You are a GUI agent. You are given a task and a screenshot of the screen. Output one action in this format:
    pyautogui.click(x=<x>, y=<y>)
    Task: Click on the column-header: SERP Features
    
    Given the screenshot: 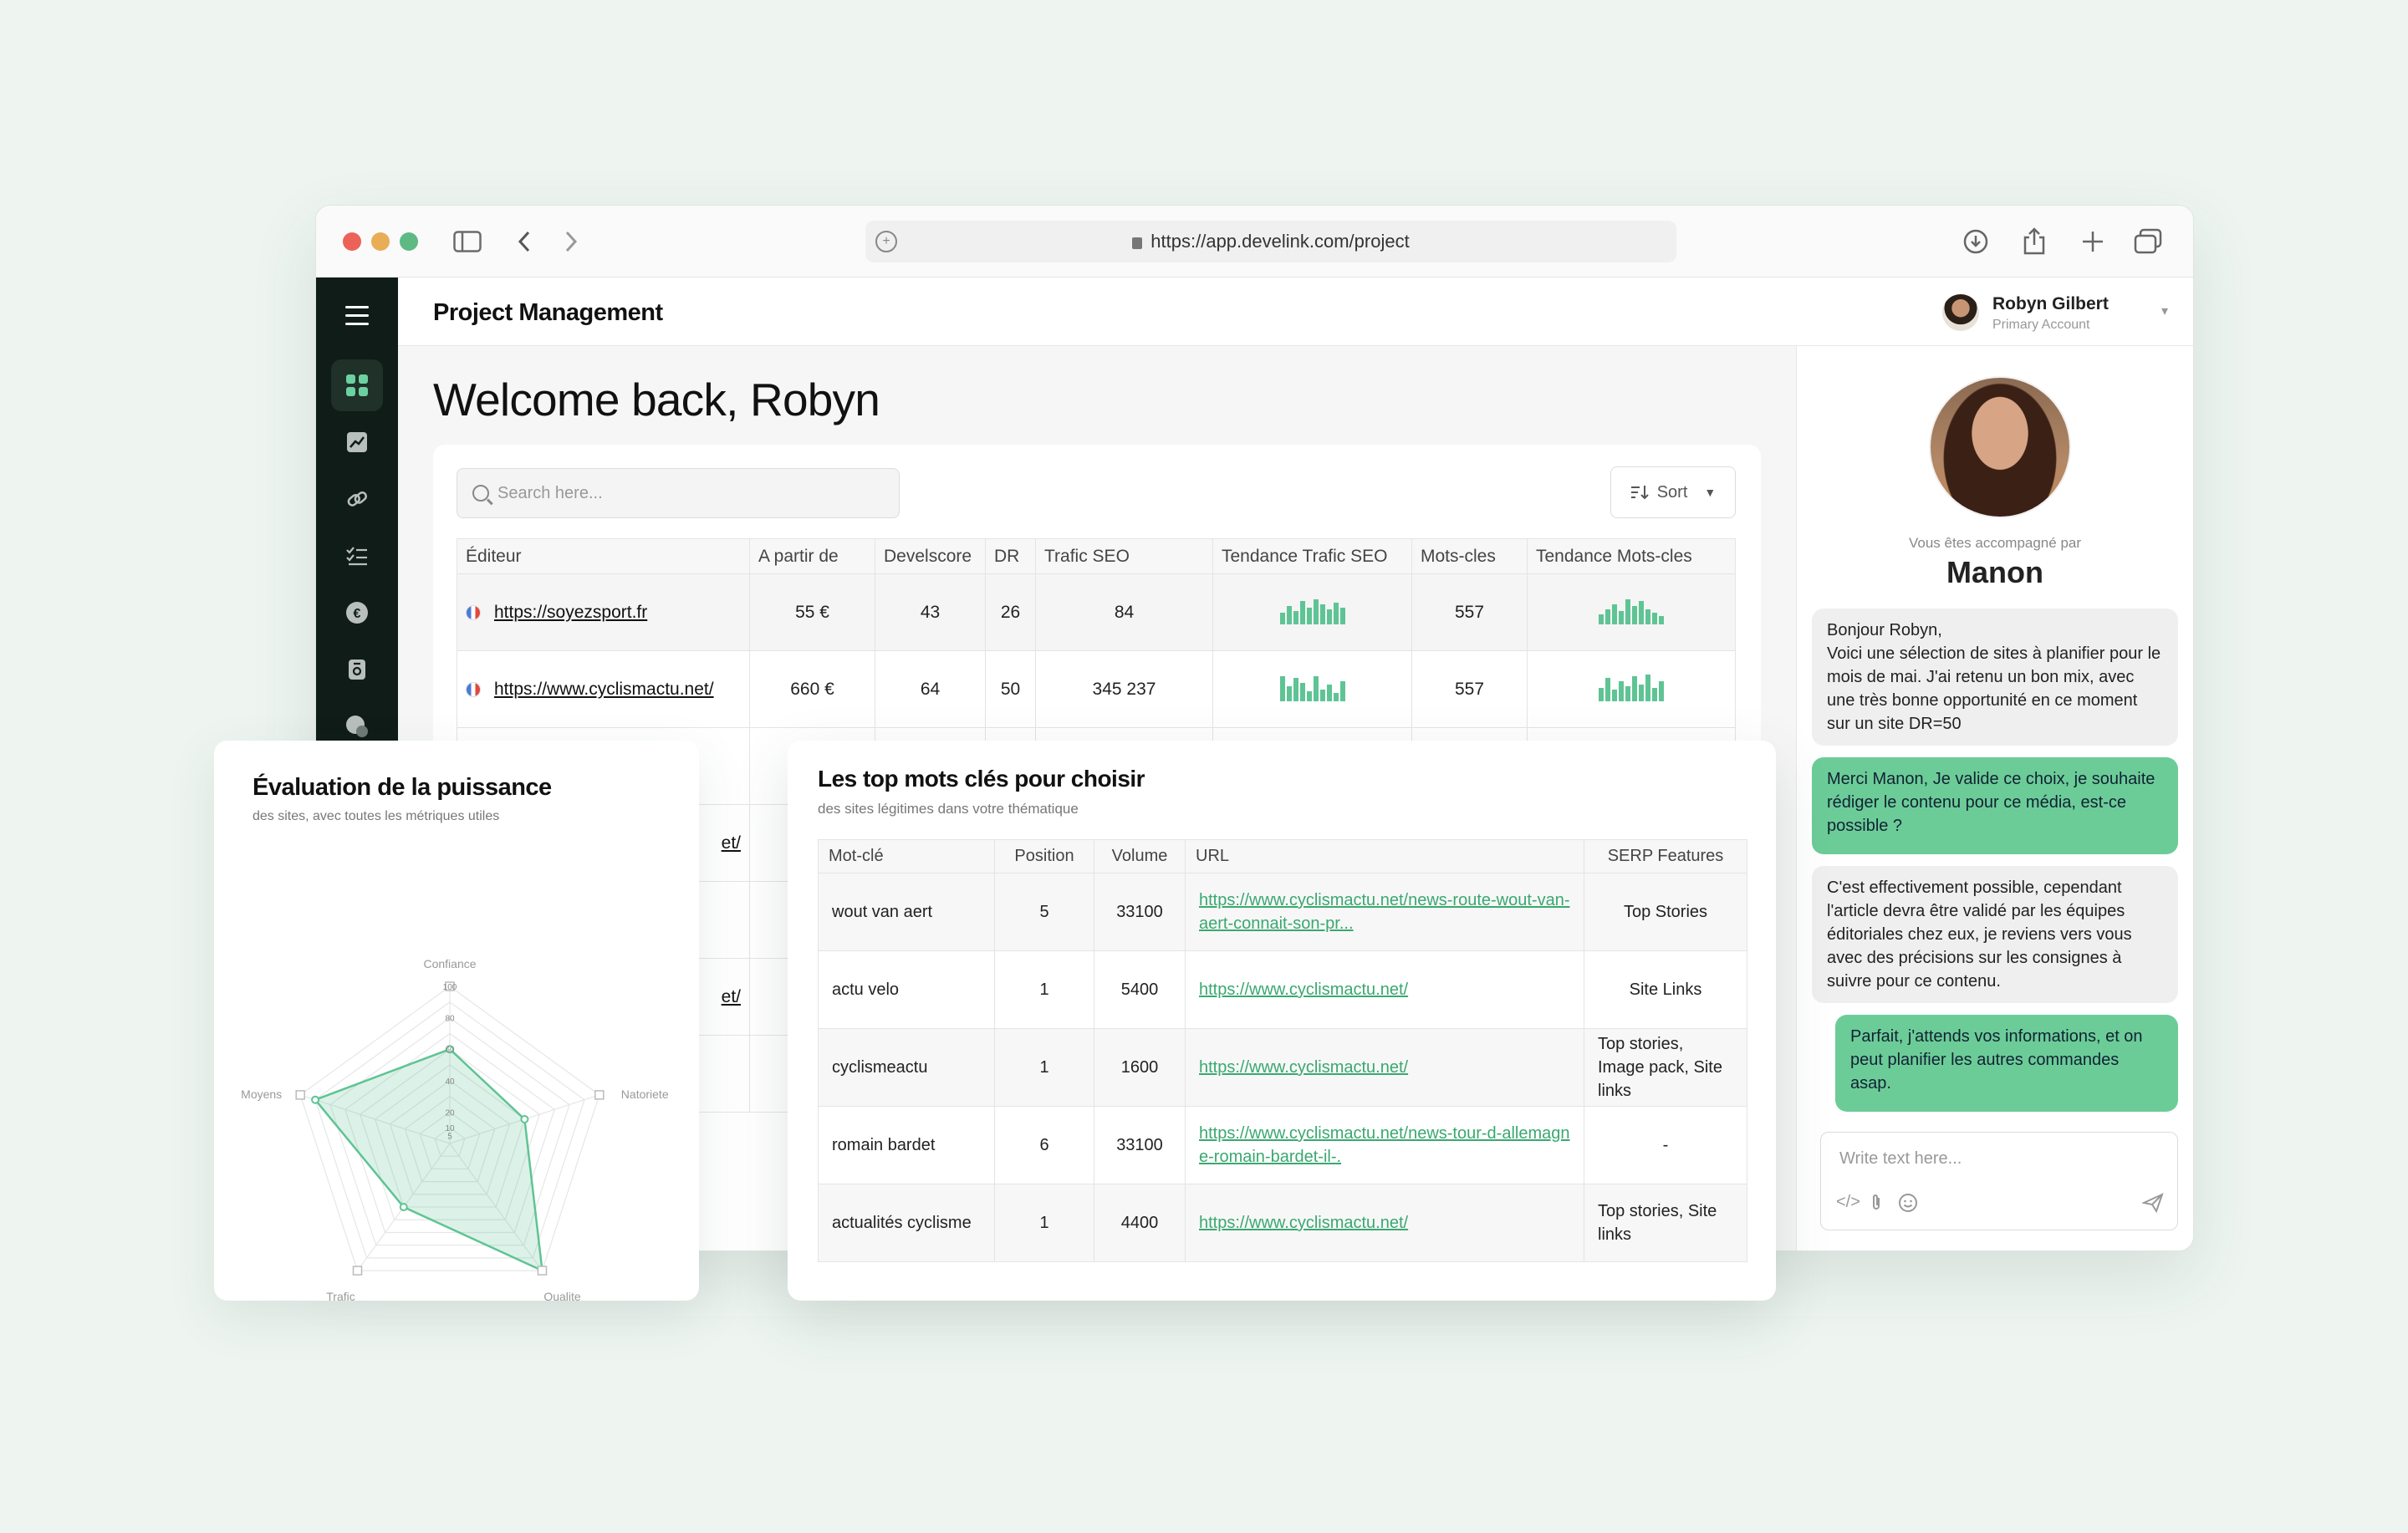 What is the action you would take?
    pyautogui.click(x=1665, y=856)
    